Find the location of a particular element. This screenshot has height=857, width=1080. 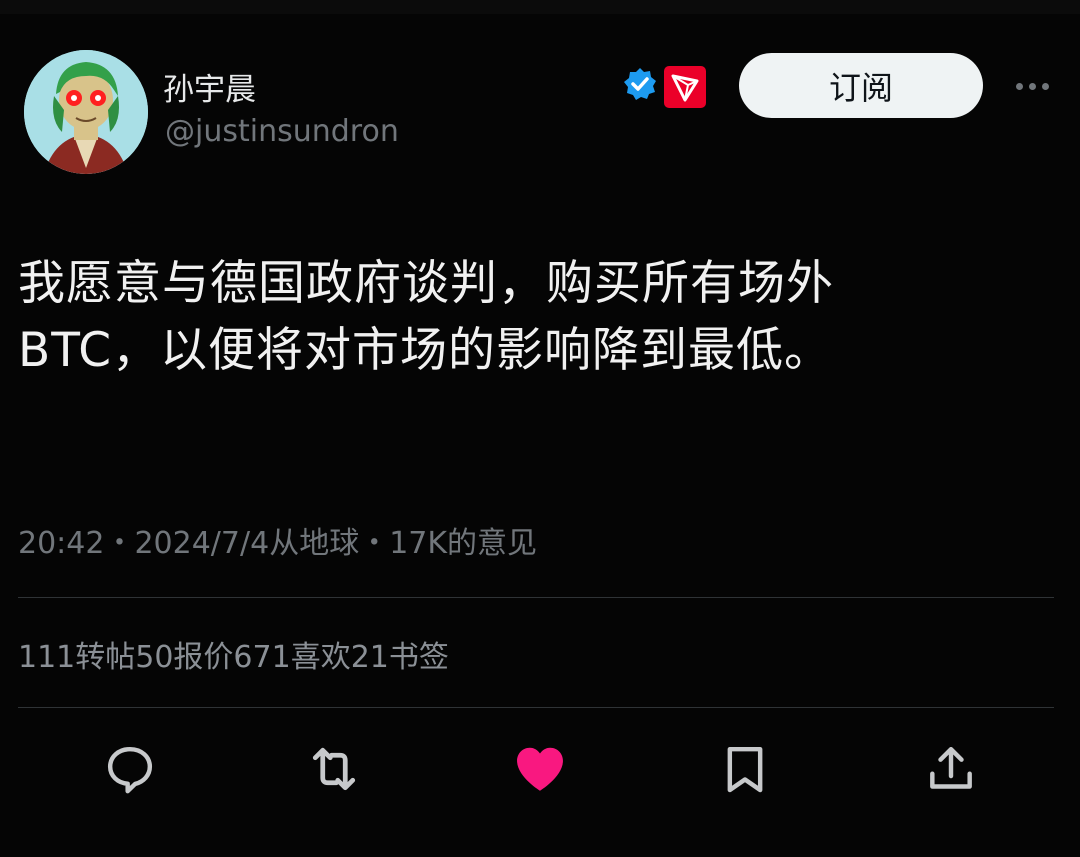

tweet-text-line: BTC，以便将对市场的影响降到最低。 is located at coordinates (425, 350).